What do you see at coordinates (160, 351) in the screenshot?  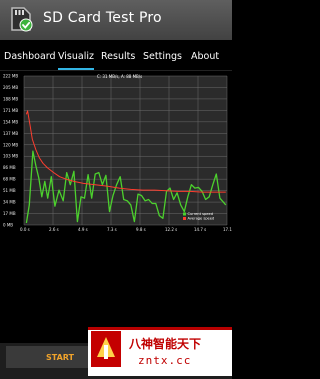 I see `watermark-banner: 八神智能天下 zntx.cc` at bounding box center [160, 351].